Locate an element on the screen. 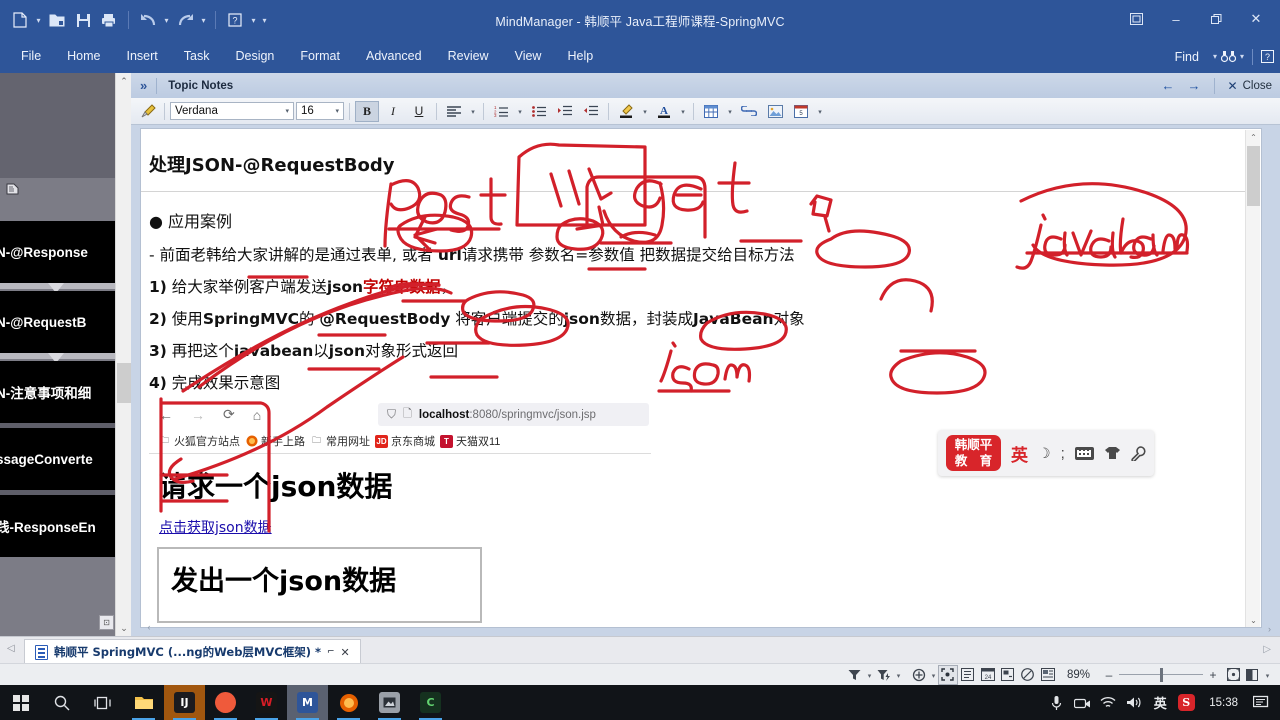  notes-scroll-up-icon: ⌃ is located at coordinates (1253, 137).